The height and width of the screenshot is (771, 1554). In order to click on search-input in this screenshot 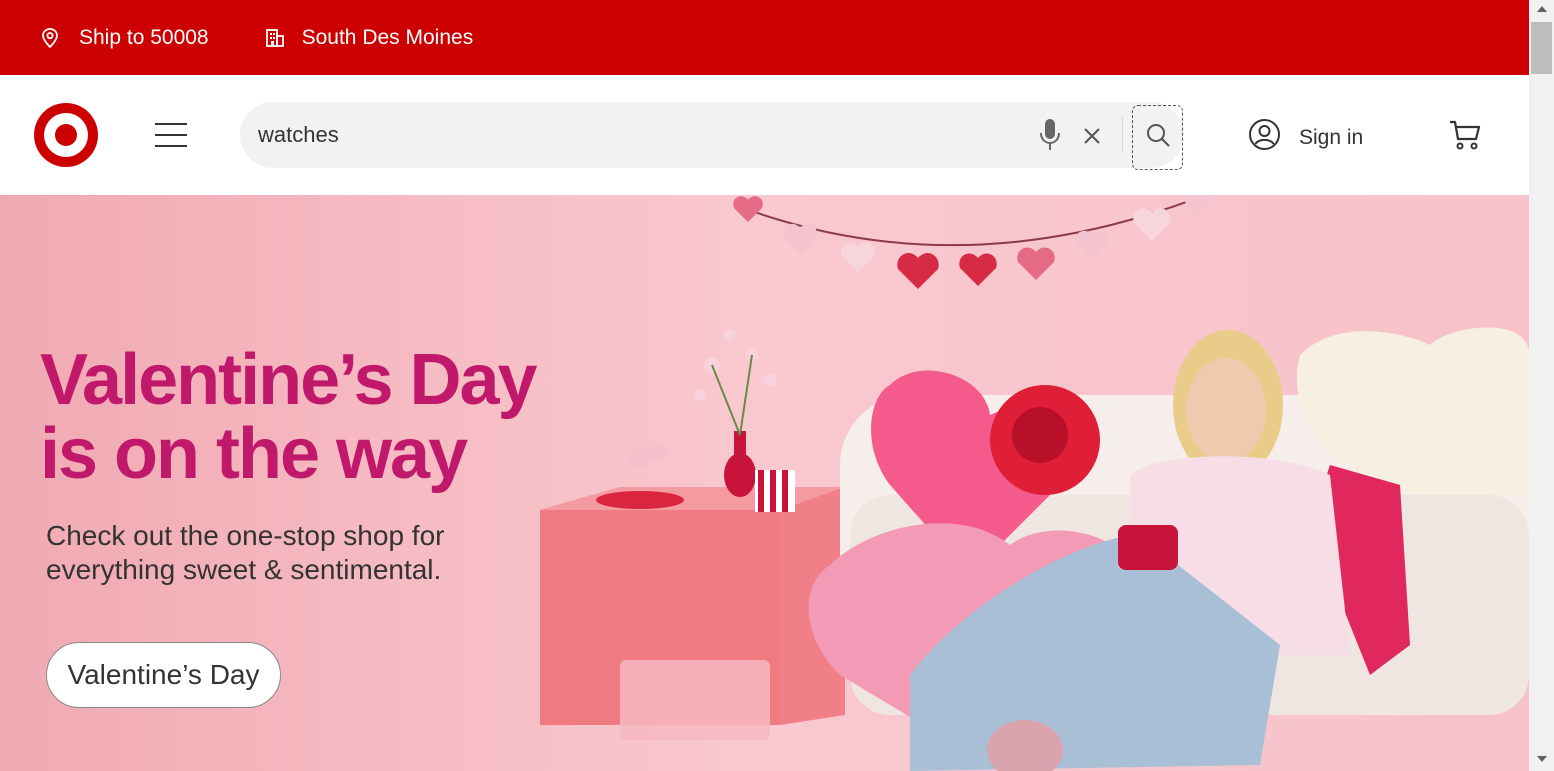, I will do `click(638, 135)`.